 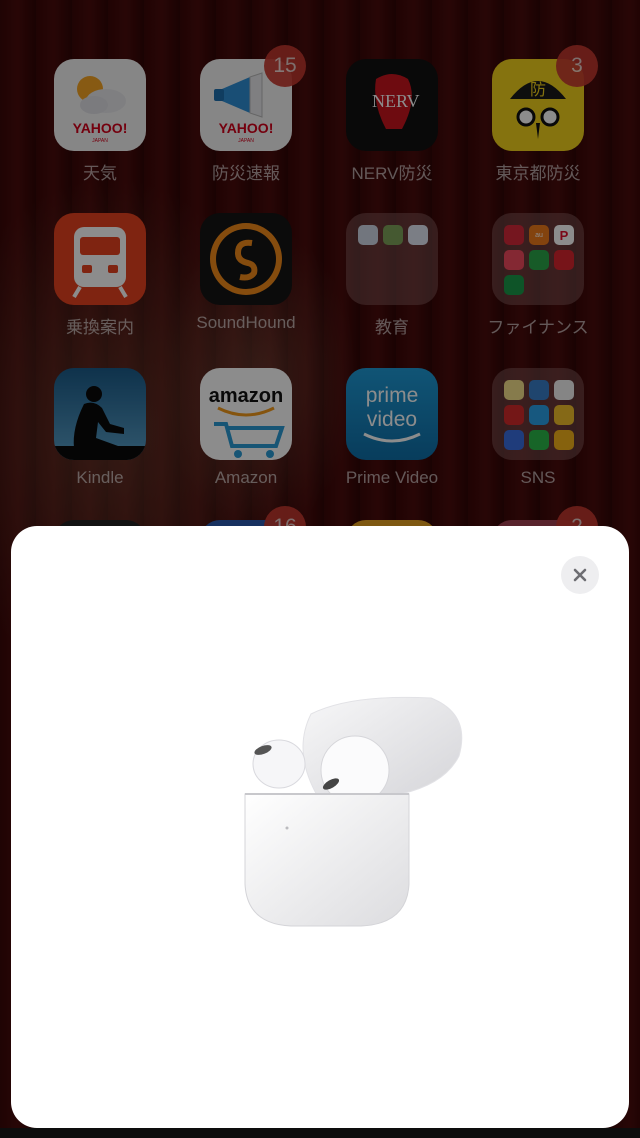 I want to click on close-button, so click(x=580, y=575).